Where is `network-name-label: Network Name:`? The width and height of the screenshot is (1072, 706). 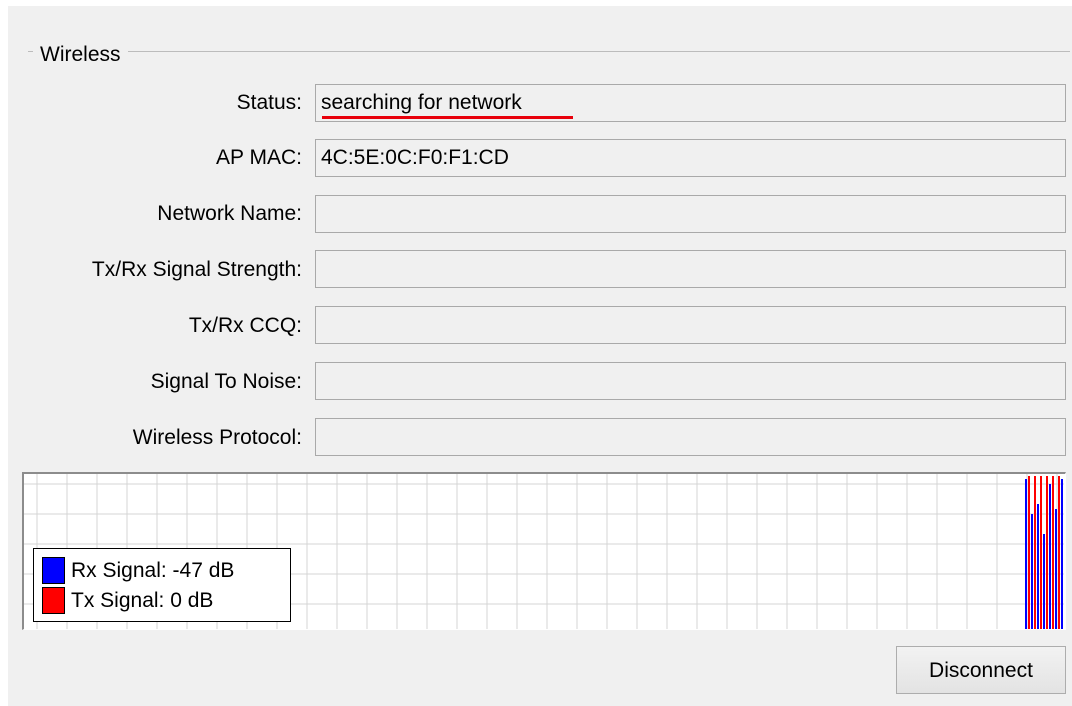 network-name-label: Network Name: is located at coordinates (229, 213).